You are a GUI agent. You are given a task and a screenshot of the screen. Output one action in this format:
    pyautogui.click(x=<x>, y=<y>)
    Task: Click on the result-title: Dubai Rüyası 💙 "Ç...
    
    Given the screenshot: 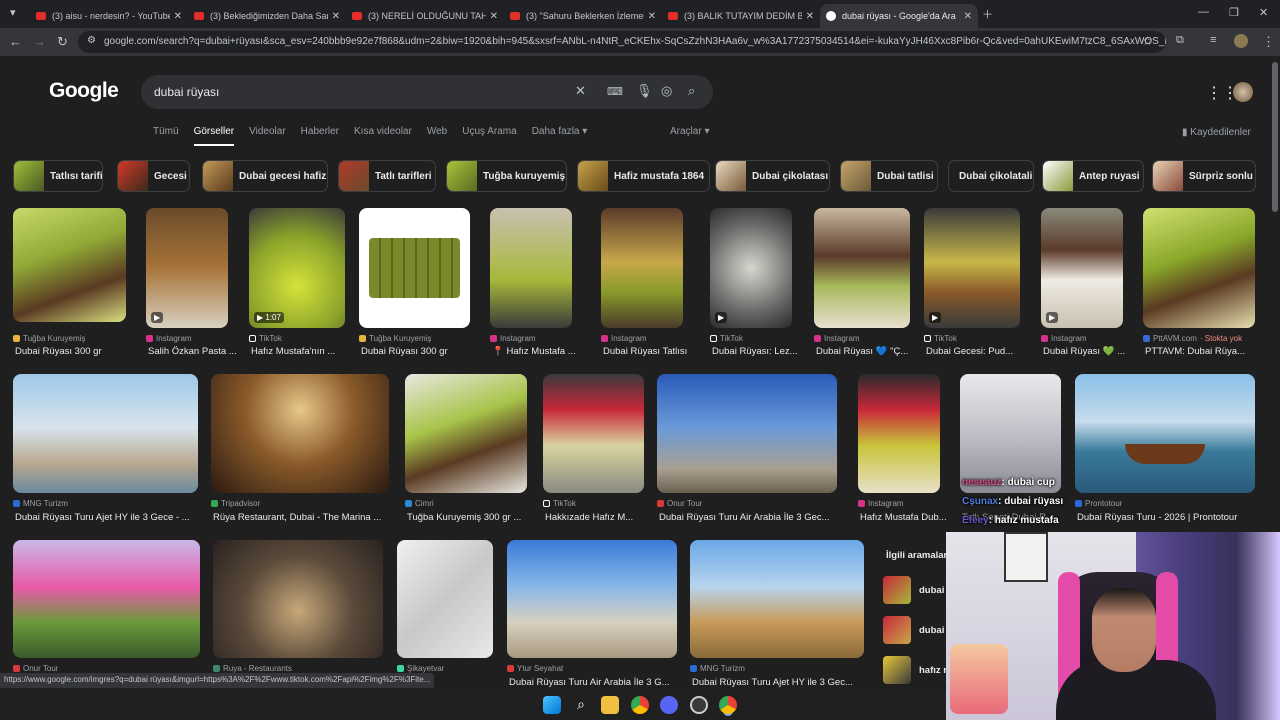 What is the action you would take?
    pyautogui.click(x=864, y=351)
    